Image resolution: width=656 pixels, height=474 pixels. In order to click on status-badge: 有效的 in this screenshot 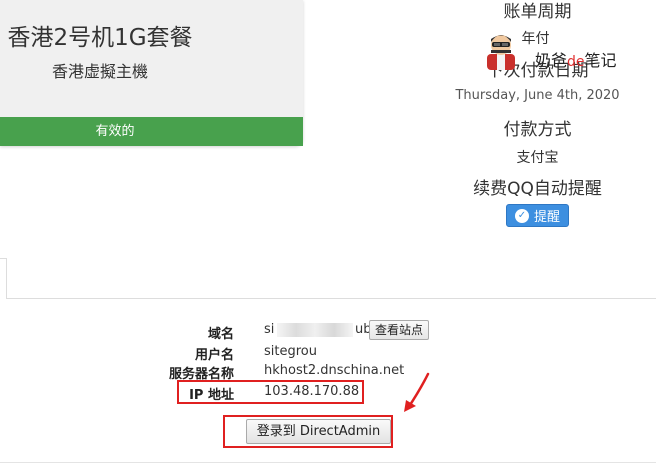, I will do `click(115, 131)`.